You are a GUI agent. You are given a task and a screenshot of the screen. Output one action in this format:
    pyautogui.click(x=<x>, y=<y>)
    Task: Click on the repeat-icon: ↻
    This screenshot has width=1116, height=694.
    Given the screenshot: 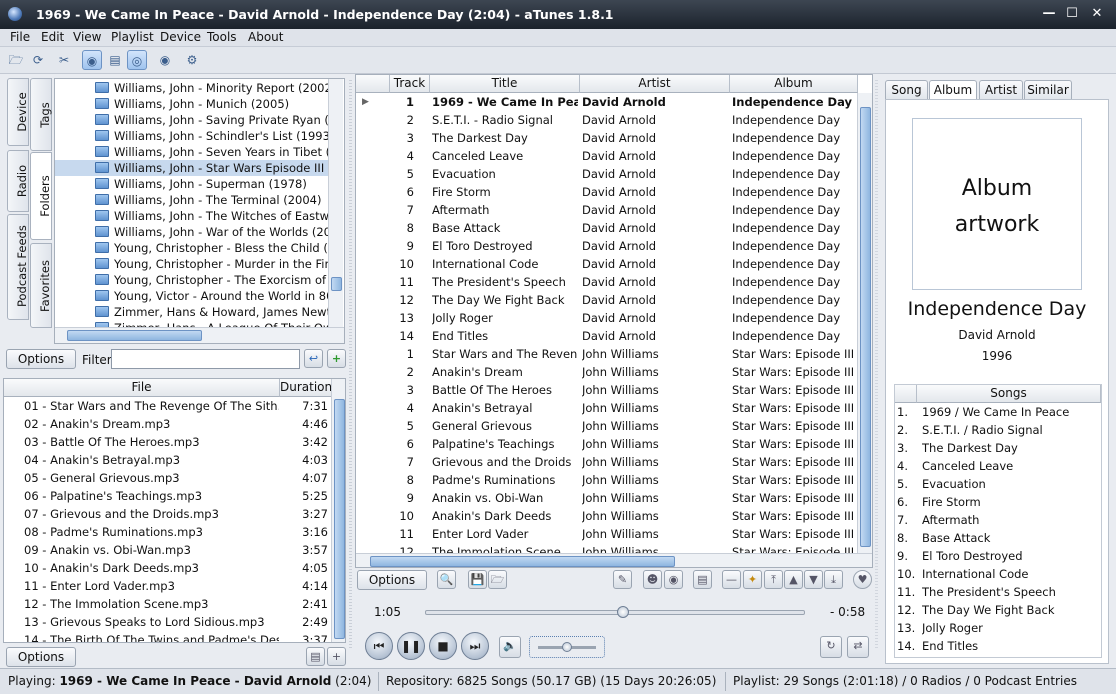 What is the action you would take?
    pyautogui.click(x=831, y=647)
    